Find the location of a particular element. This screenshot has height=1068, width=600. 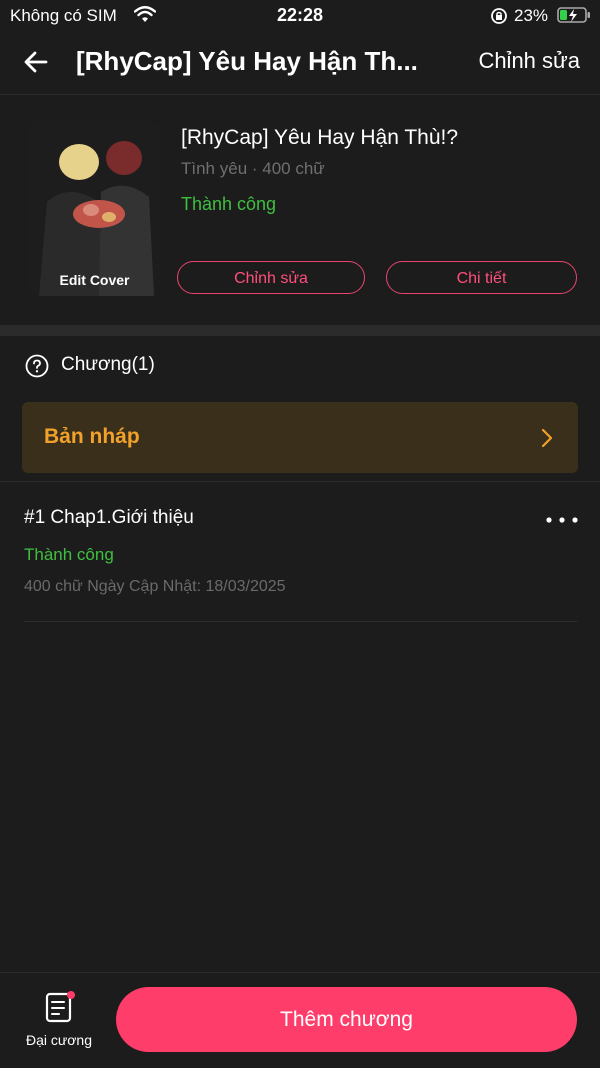

book-title: [RhyCap] Yêu Hay Hận Thù!? is located at coordinates (320, 137).